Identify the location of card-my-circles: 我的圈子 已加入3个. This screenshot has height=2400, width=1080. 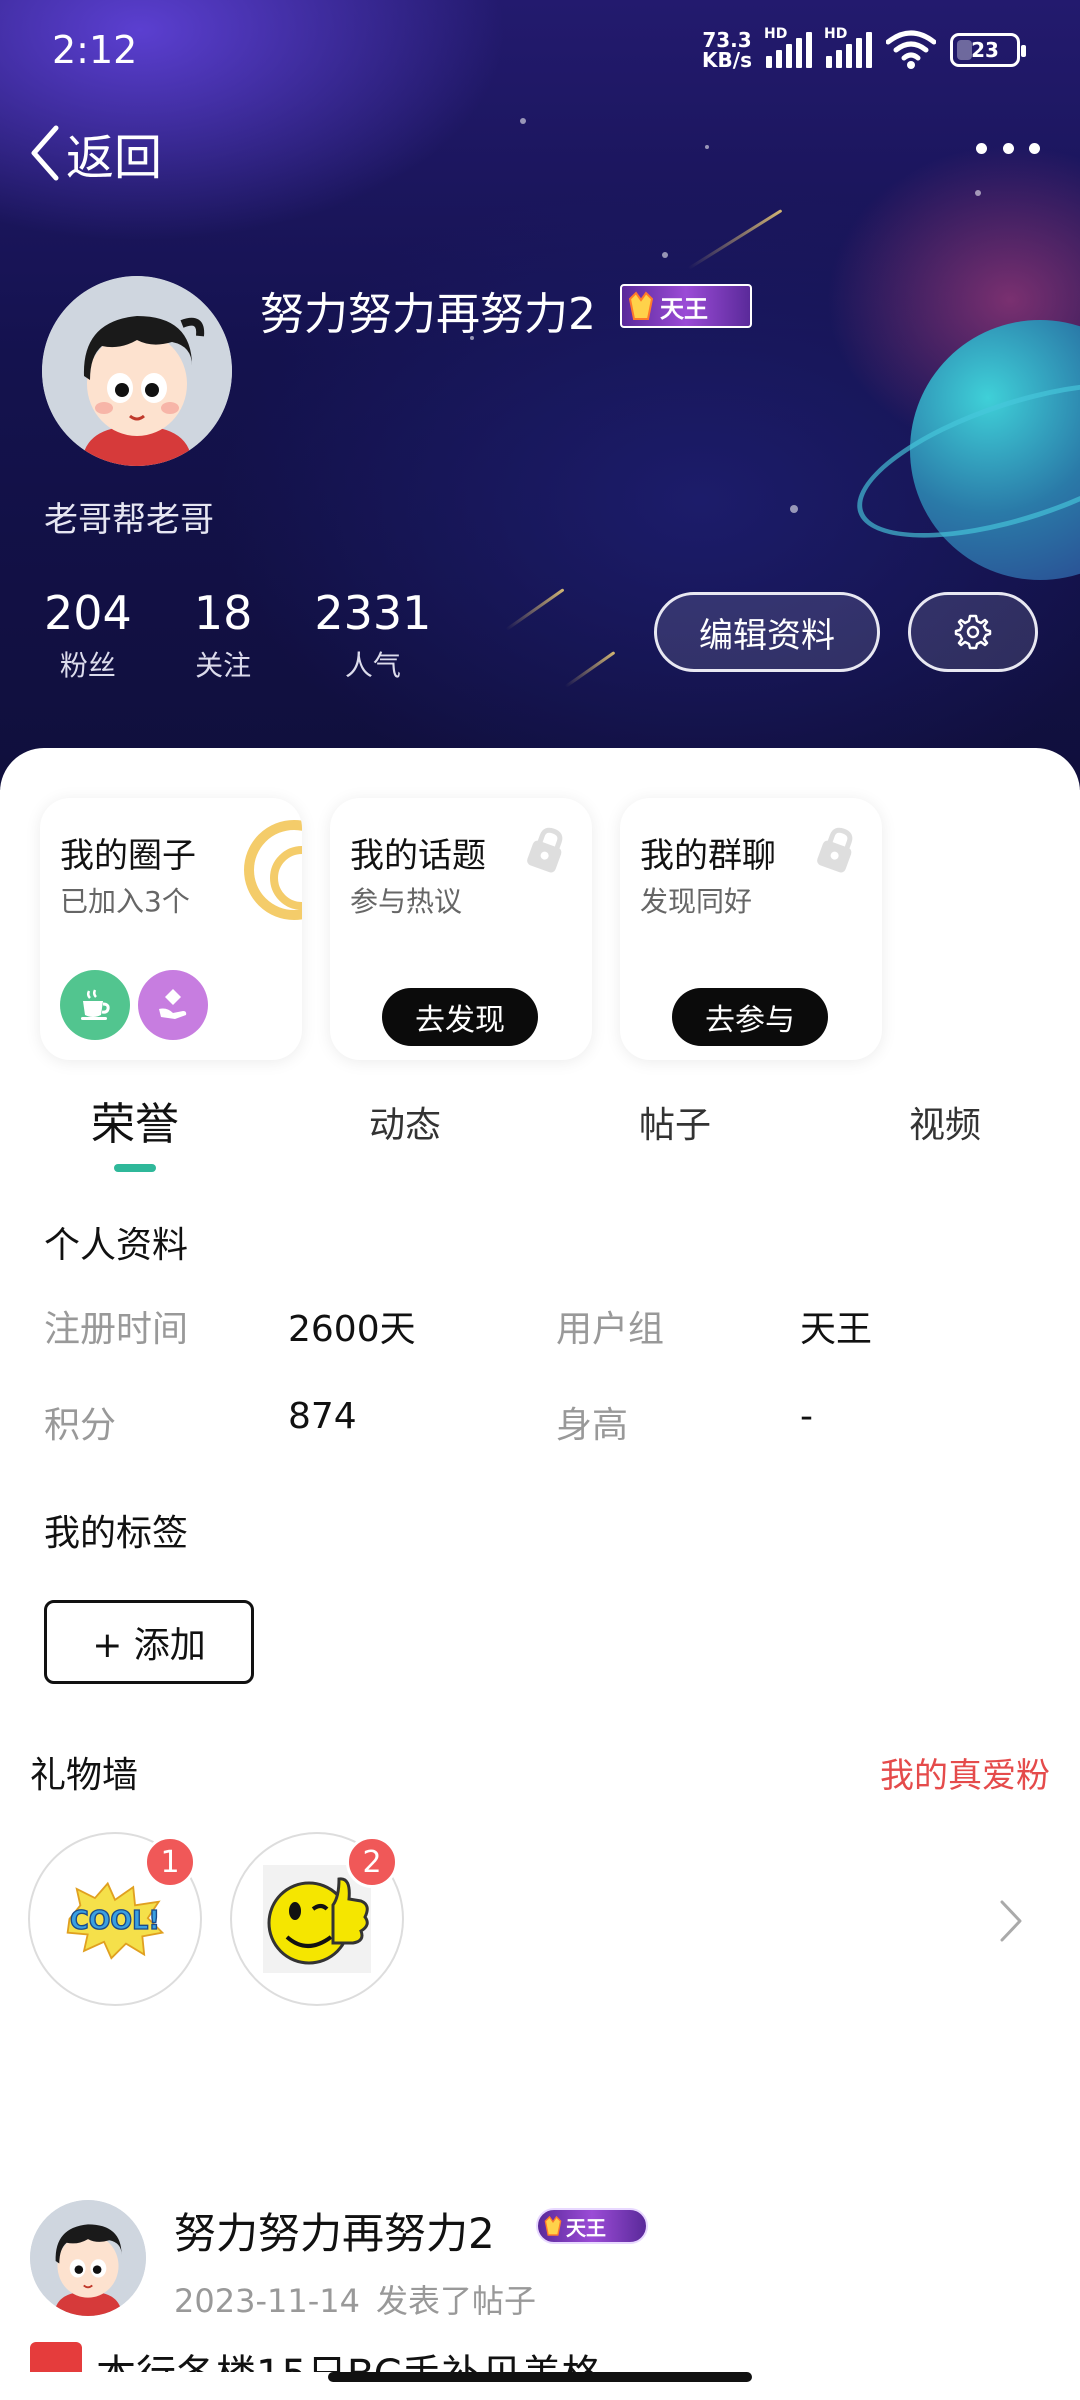
(171, 929).